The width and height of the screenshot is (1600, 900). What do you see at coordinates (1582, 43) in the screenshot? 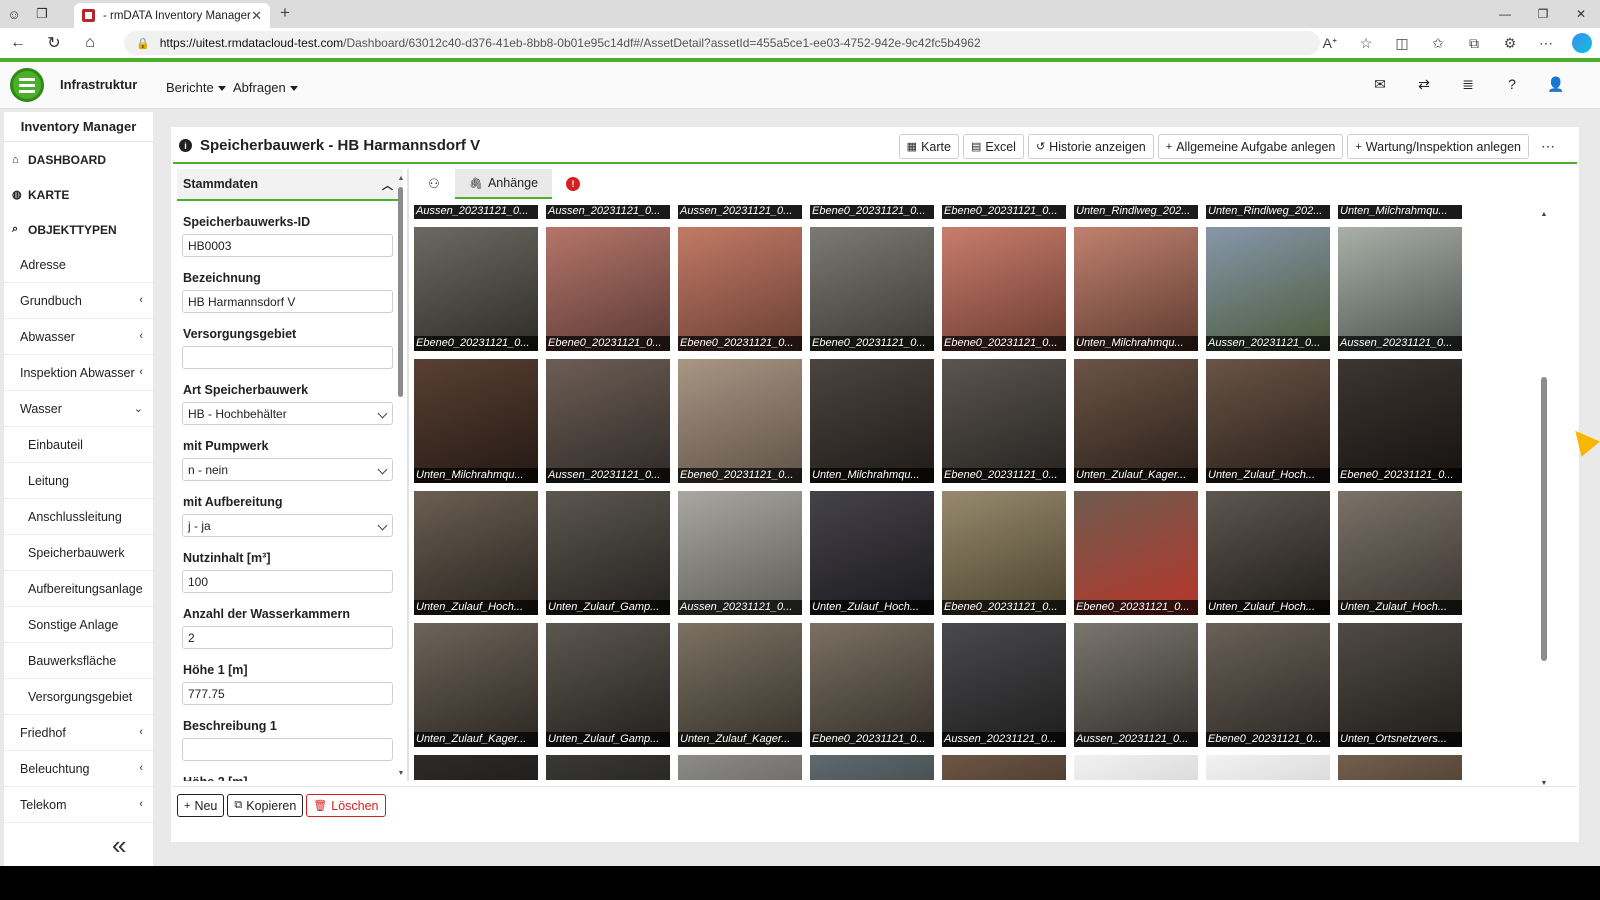
I see `copilot-icon` at bounding box center [1582, 43].